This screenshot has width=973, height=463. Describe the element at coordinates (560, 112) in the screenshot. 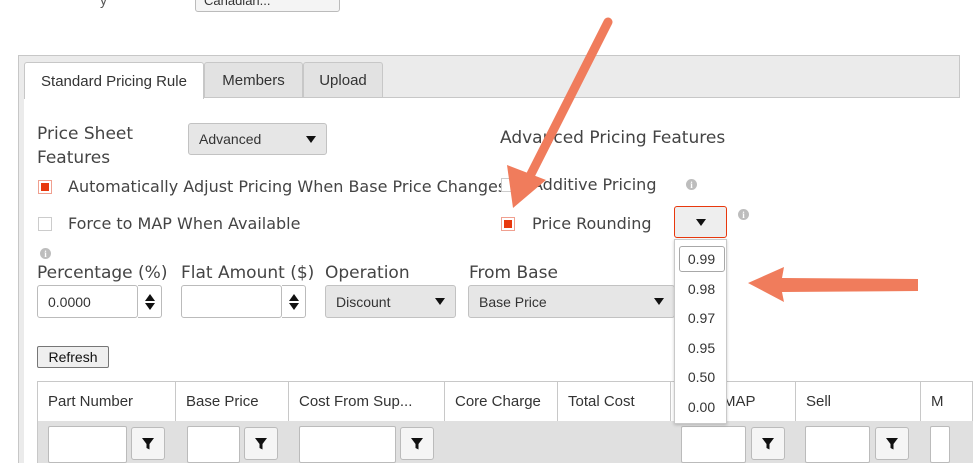

I see `arrow-down-left` at that location.